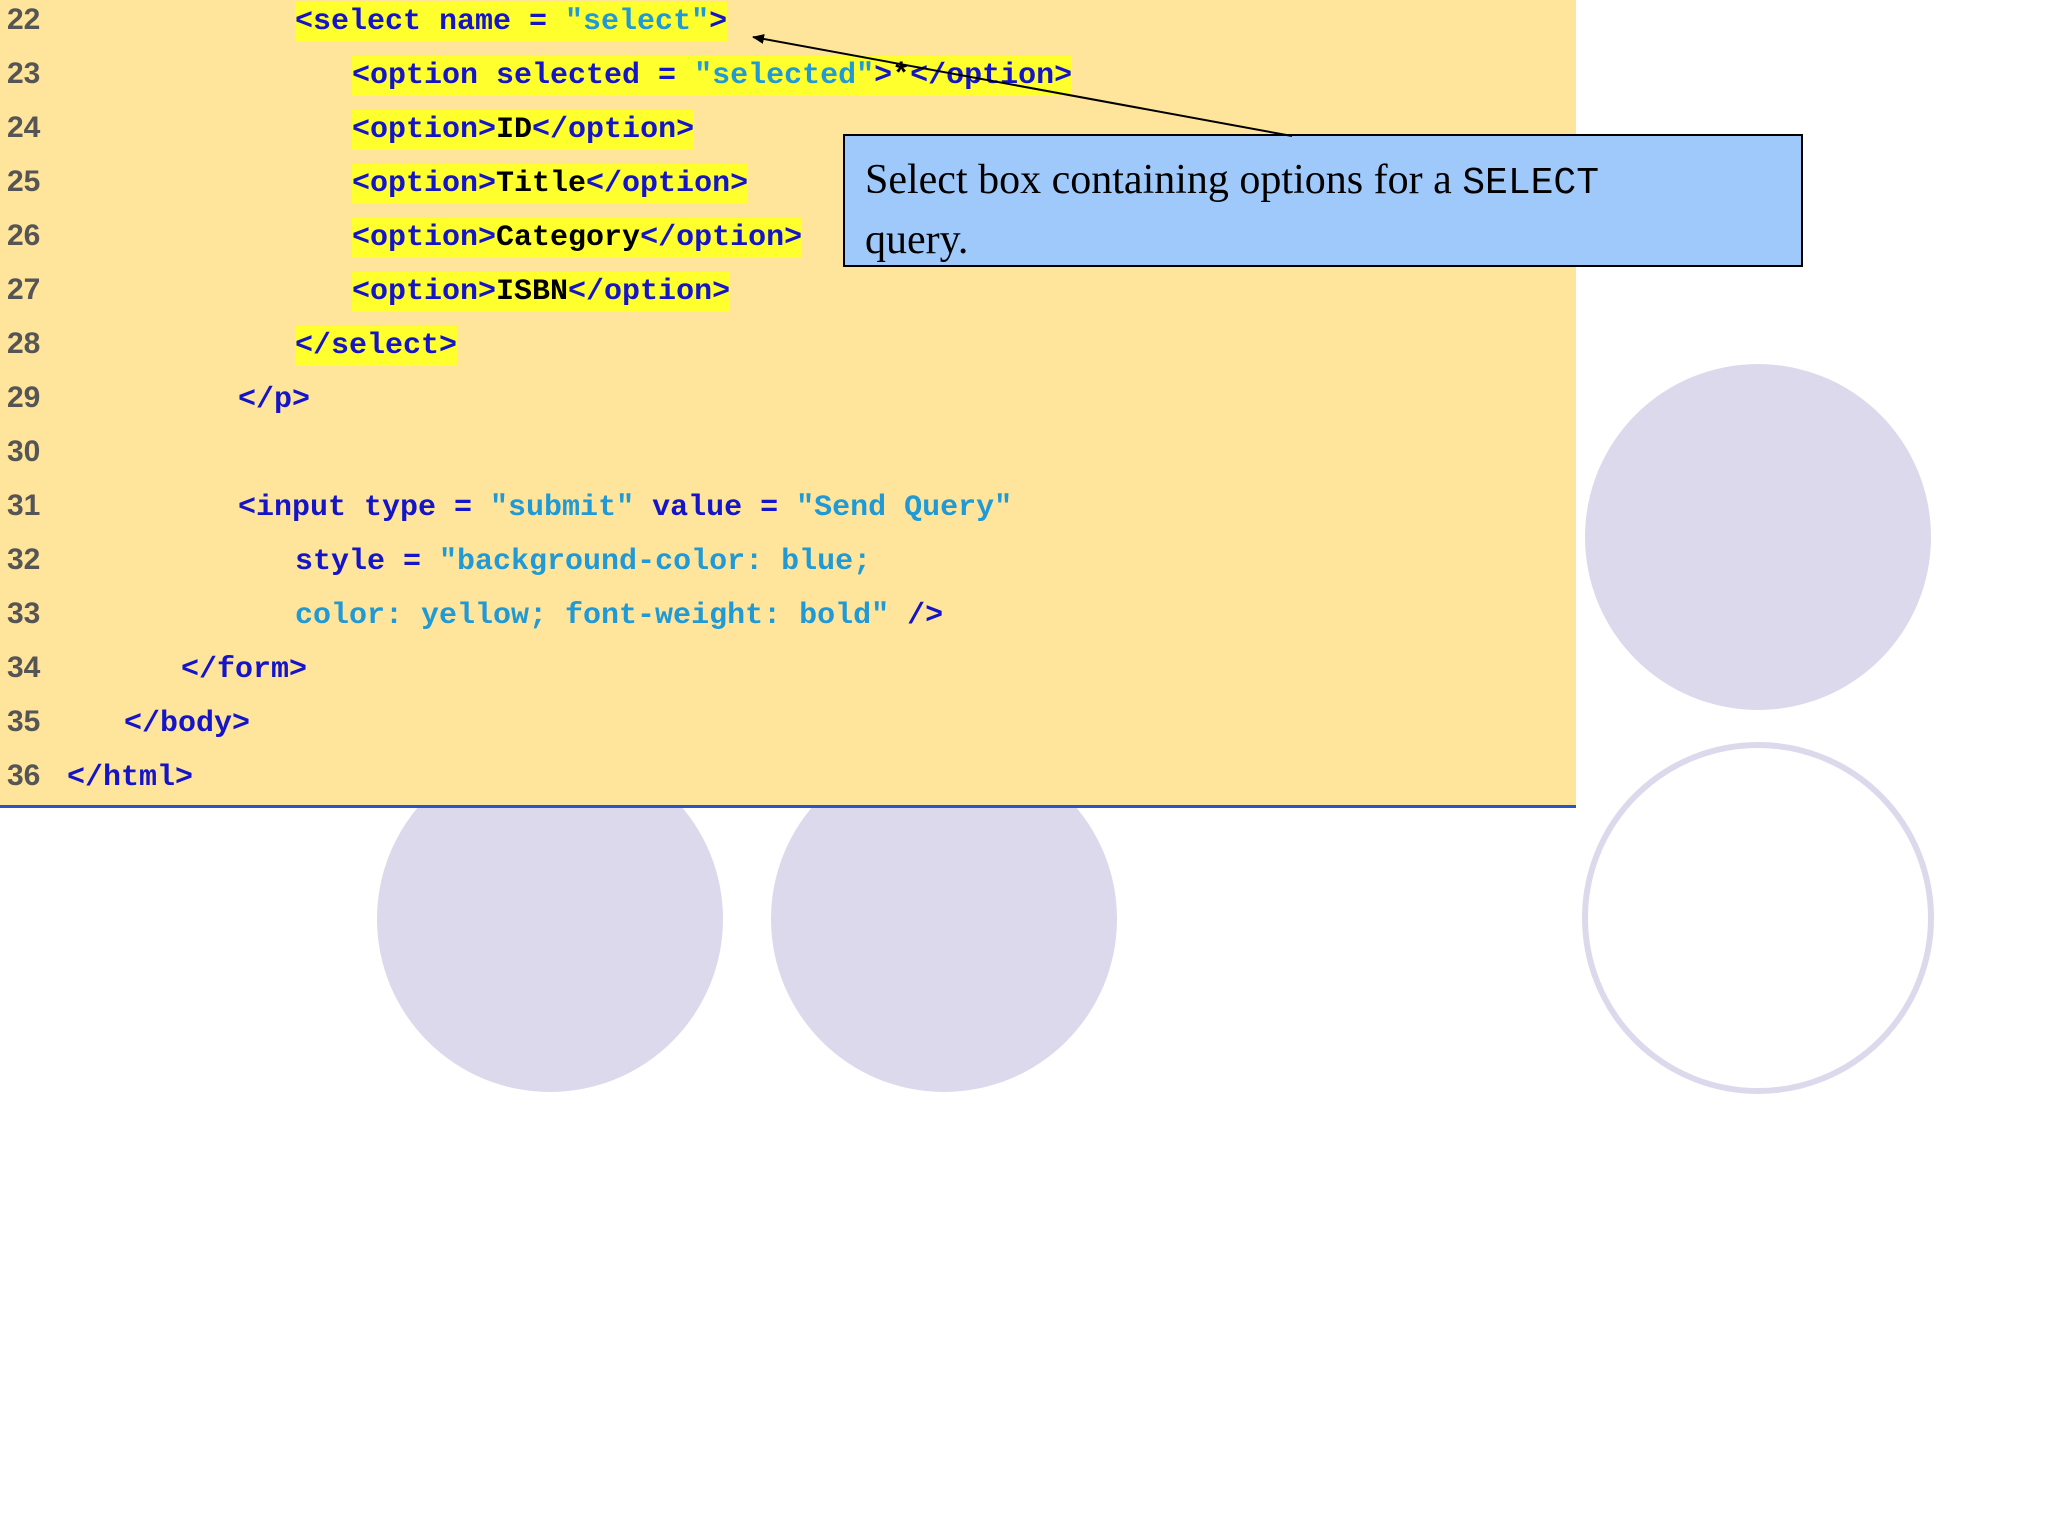 The width and height of the screenshot is (2048, 1536). I want to click on code-token: style =, so click(367, 562).